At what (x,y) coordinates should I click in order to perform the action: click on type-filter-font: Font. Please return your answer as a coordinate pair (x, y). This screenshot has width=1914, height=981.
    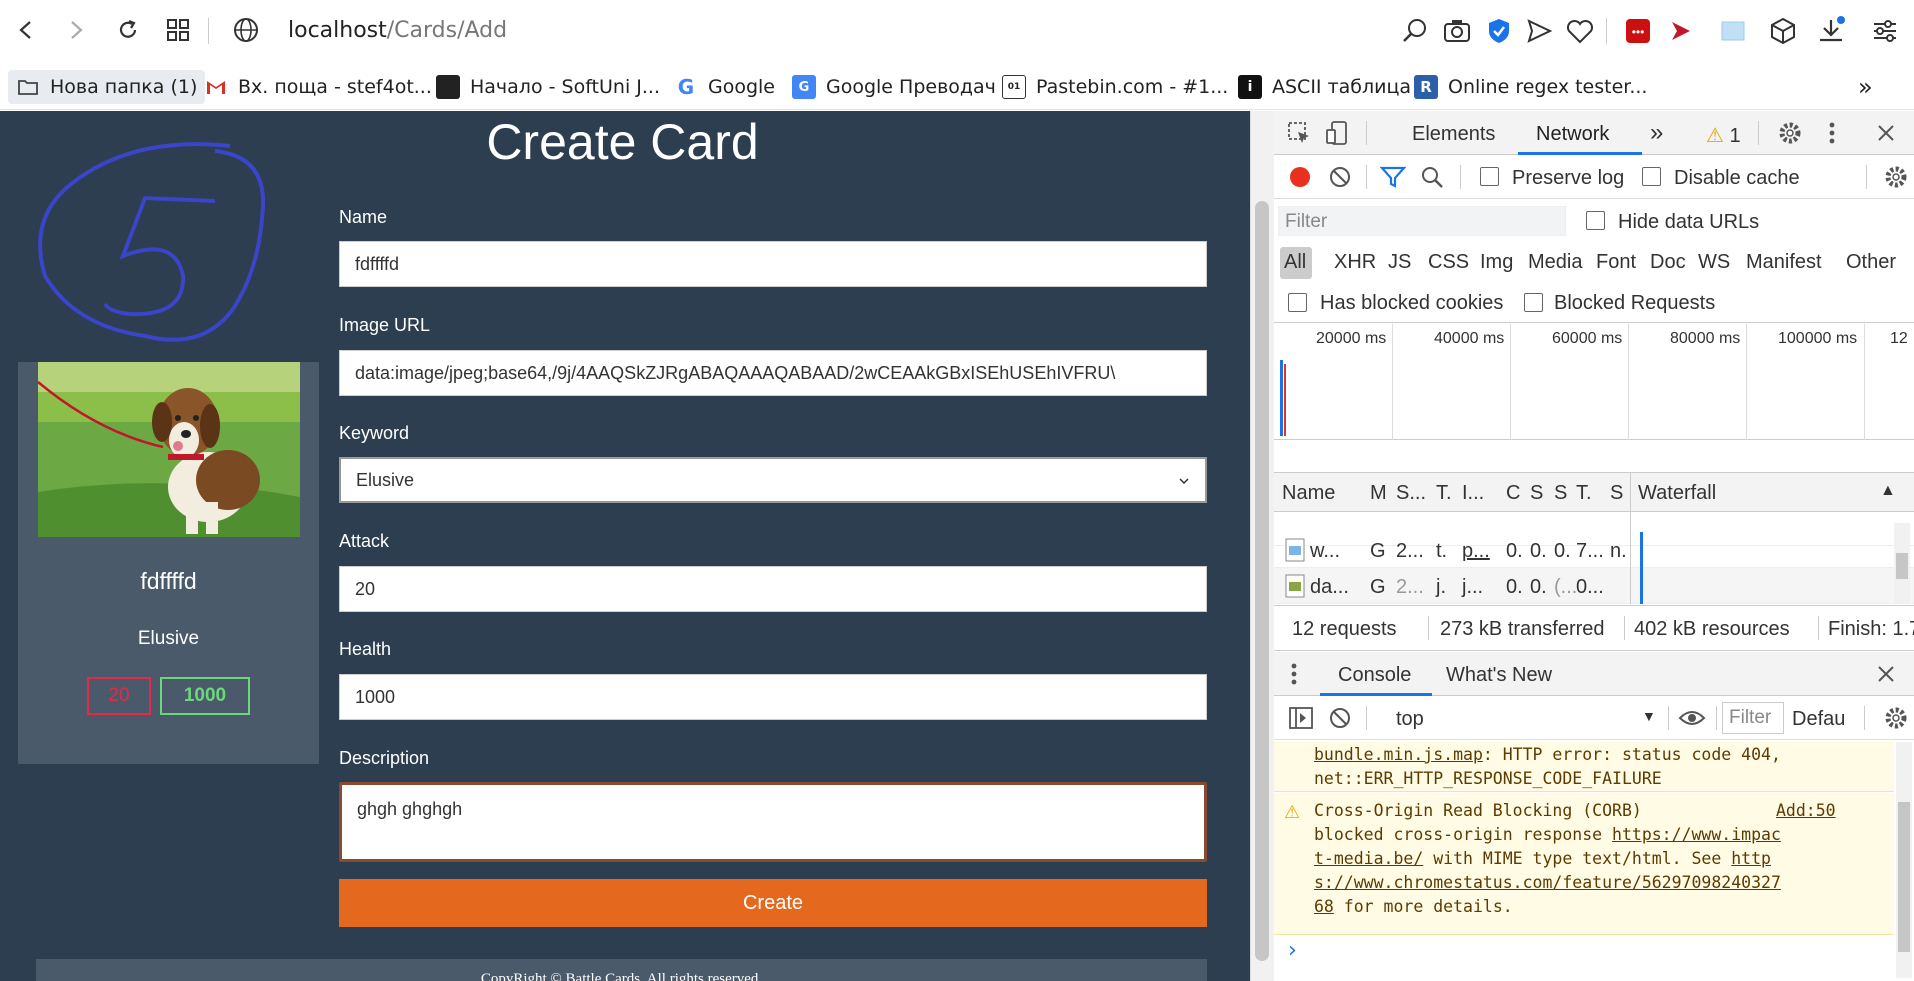
    Looking at the image, I should click on (1616, 262).